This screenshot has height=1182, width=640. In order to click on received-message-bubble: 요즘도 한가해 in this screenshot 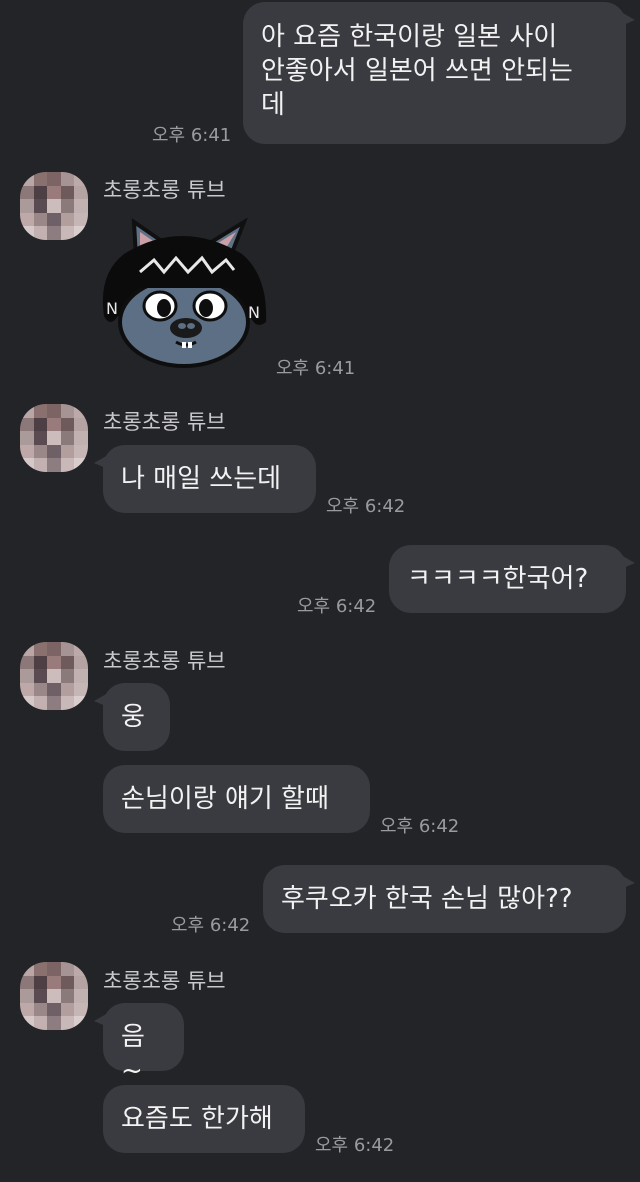, I will do `click(204, 1119)`.